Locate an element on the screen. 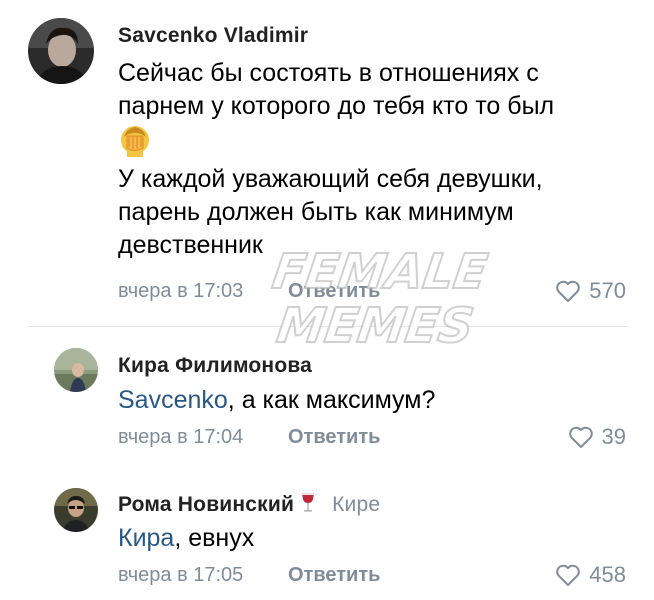 Image resolution: width=654 pixels, height=600 pixels. like-count: 458 is located at coordinates (607, 574).